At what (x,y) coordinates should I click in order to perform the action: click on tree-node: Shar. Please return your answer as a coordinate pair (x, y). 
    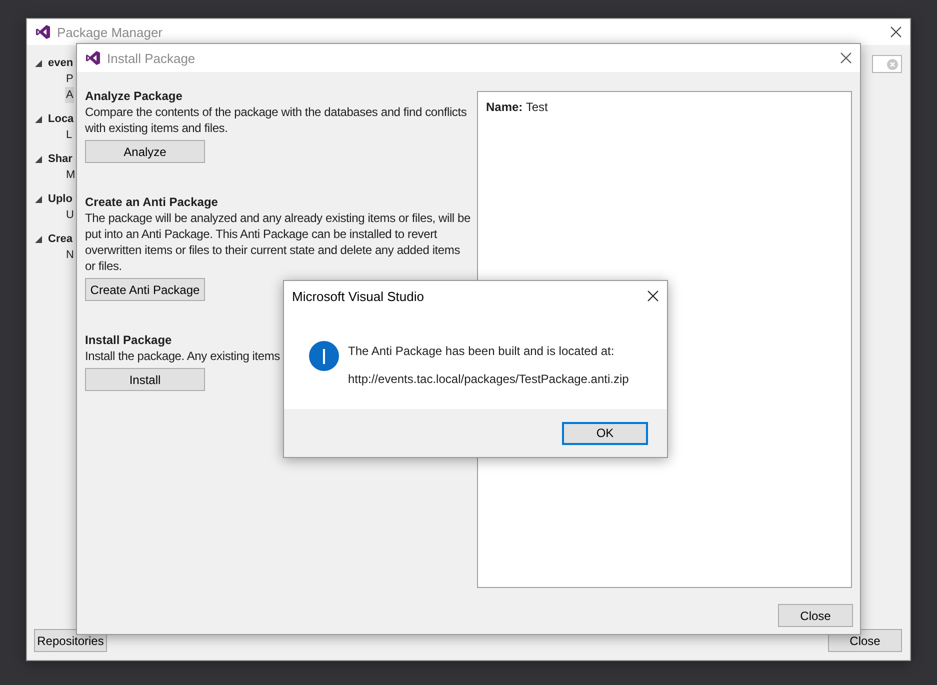
    Looking at the image, I should click on (60, 159).